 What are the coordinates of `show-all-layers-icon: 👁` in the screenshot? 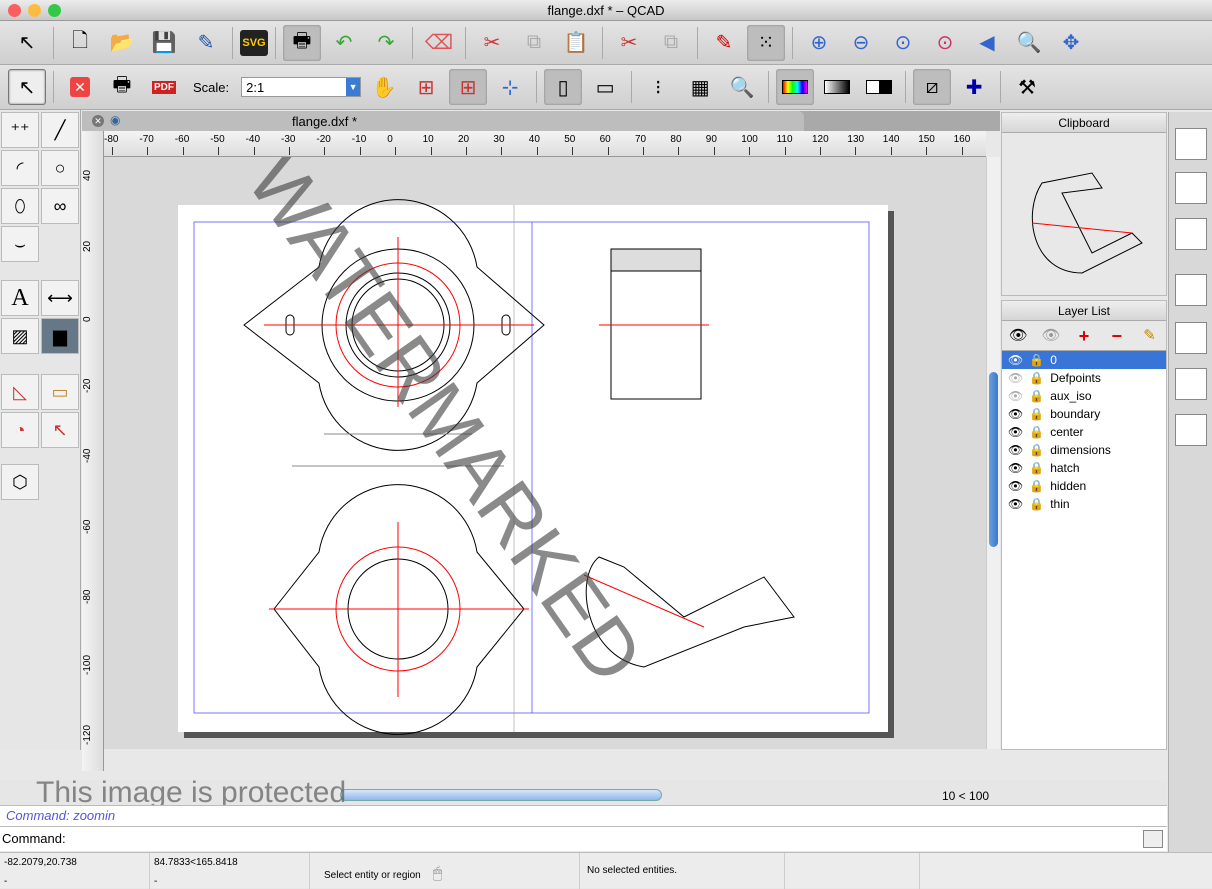 It's located at (1018, 335).